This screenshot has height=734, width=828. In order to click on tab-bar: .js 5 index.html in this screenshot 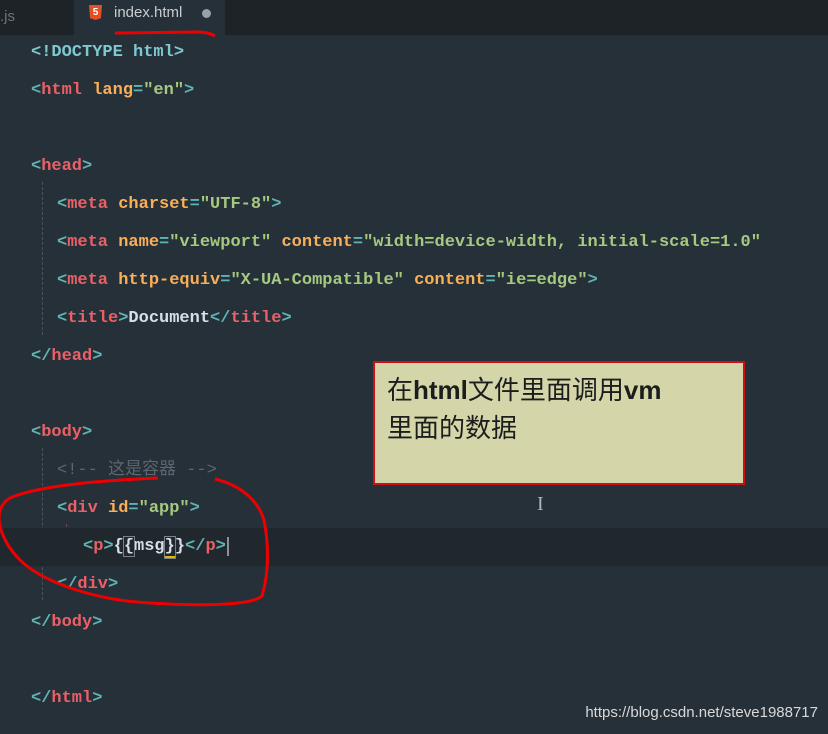, I will do `click(414, 17)`.